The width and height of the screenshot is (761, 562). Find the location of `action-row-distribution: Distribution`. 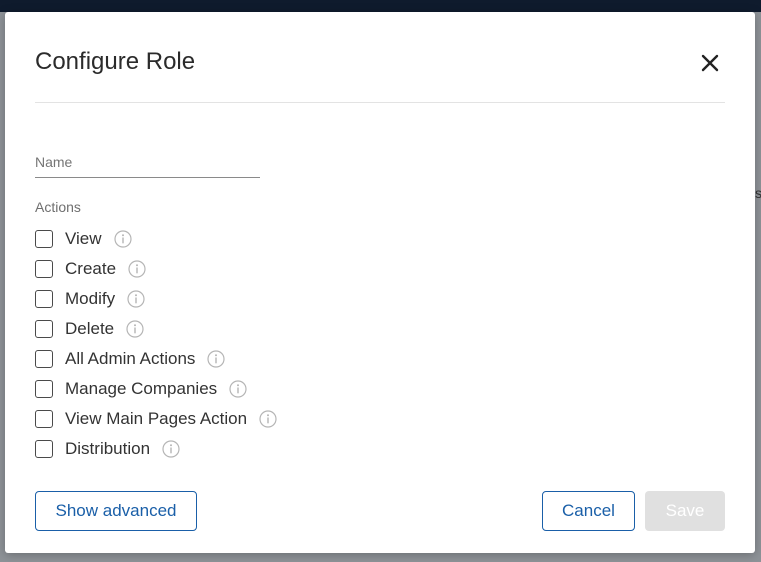

action-row-distribution: Distribution is located at coordinates (156, 449).